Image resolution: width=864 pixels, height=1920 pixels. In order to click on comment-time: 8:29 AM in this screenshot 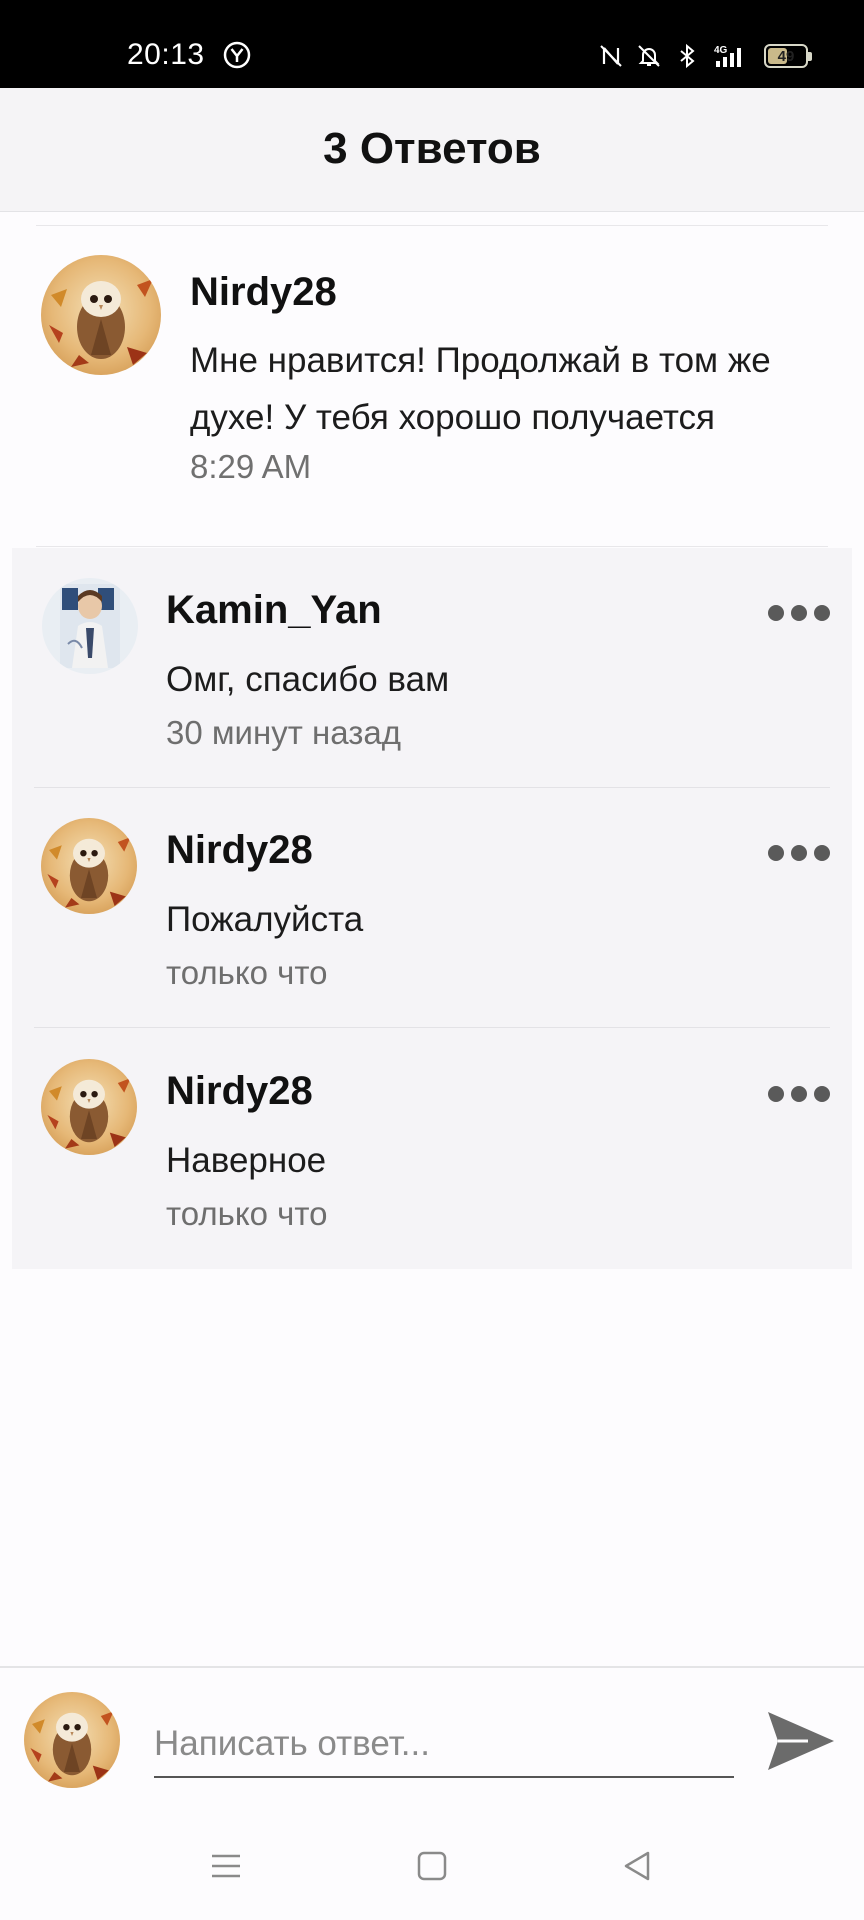, I will do `click(251, 466)`.